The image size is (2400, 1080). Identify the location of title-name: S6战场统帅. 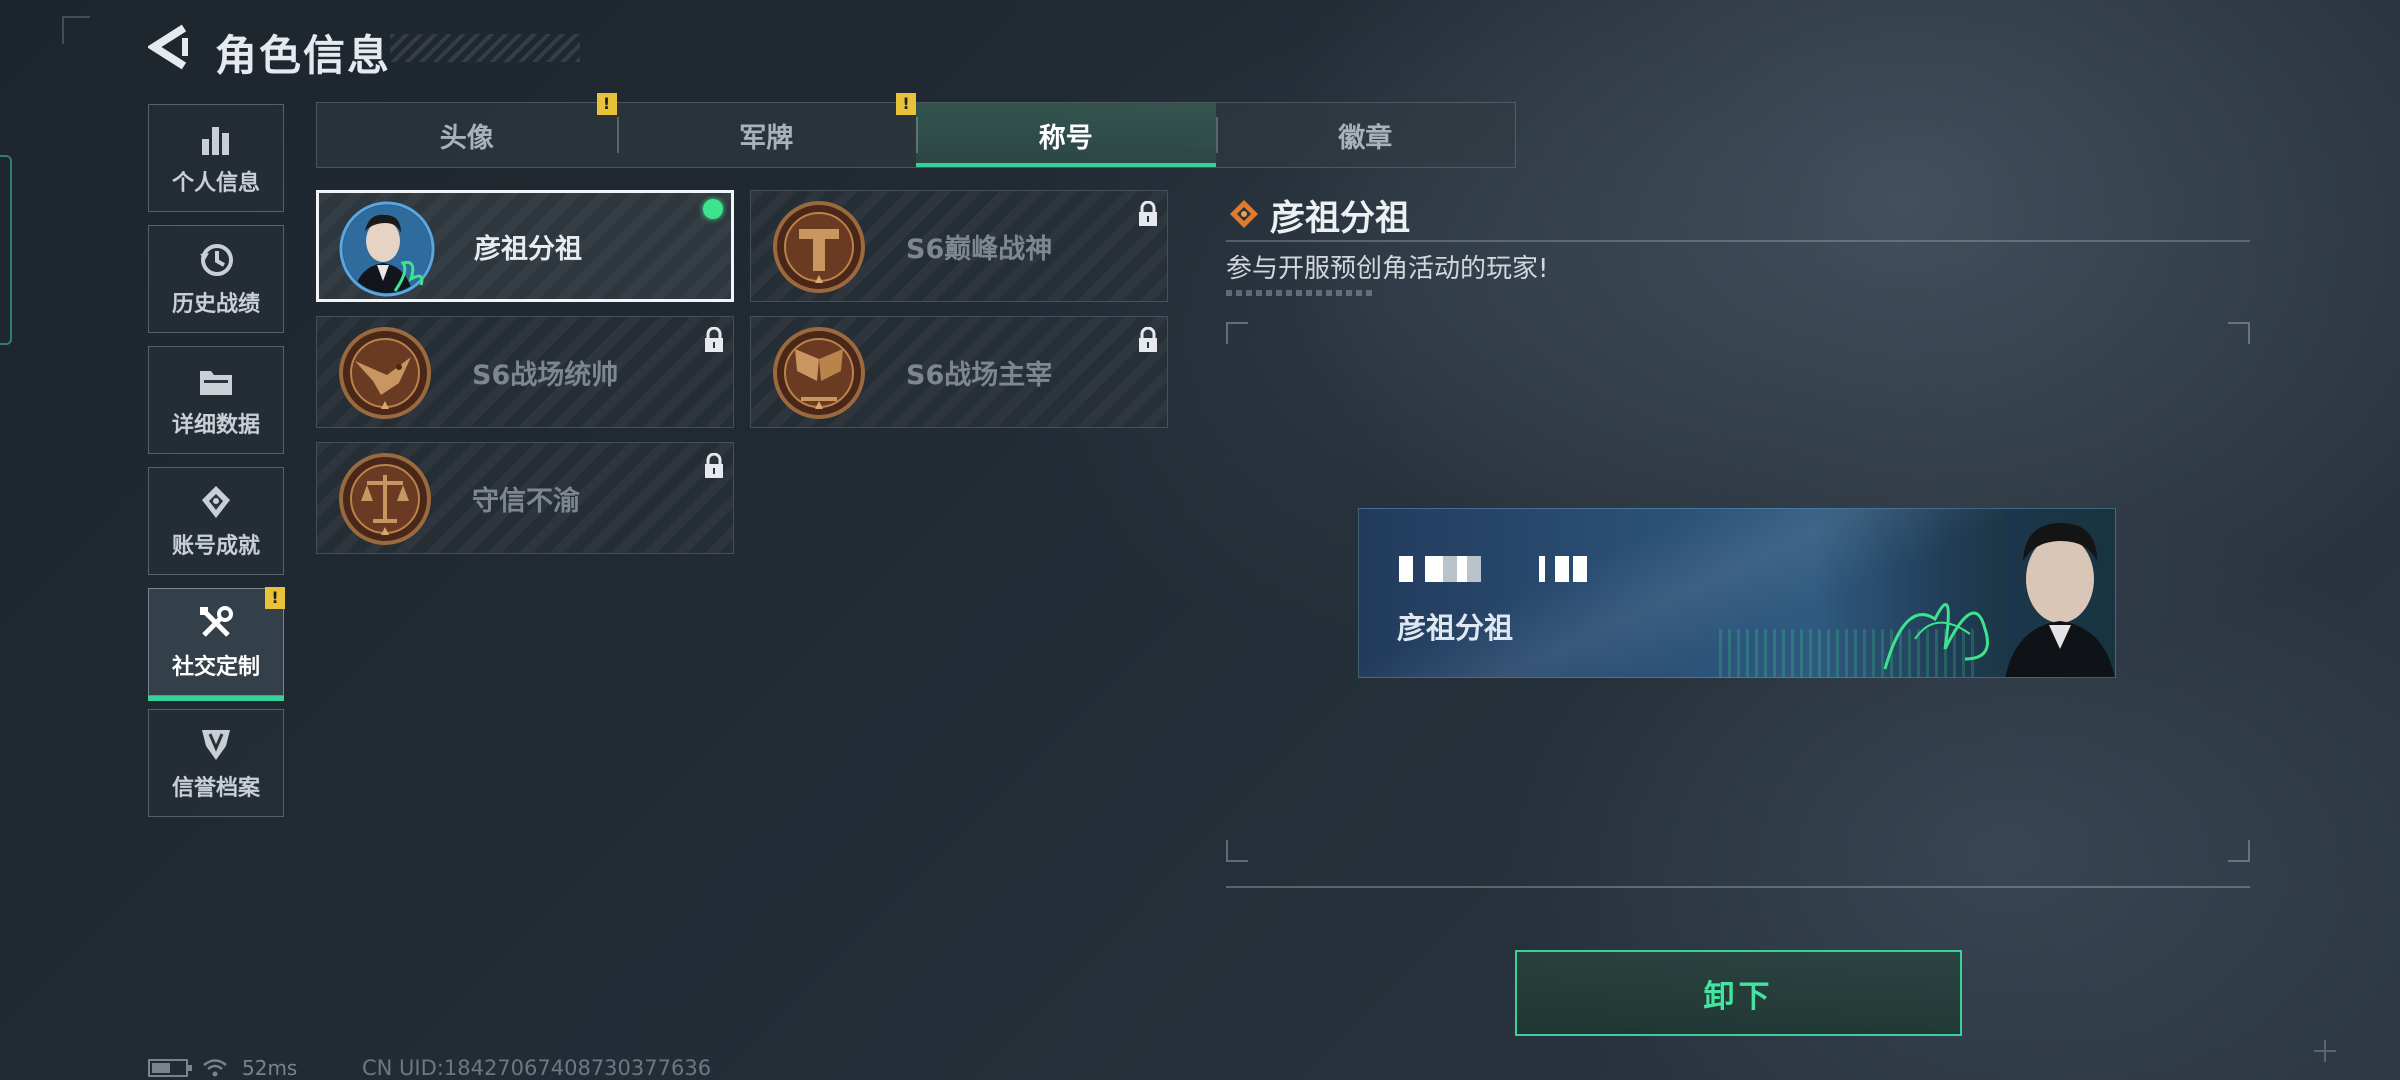
(545, 375).